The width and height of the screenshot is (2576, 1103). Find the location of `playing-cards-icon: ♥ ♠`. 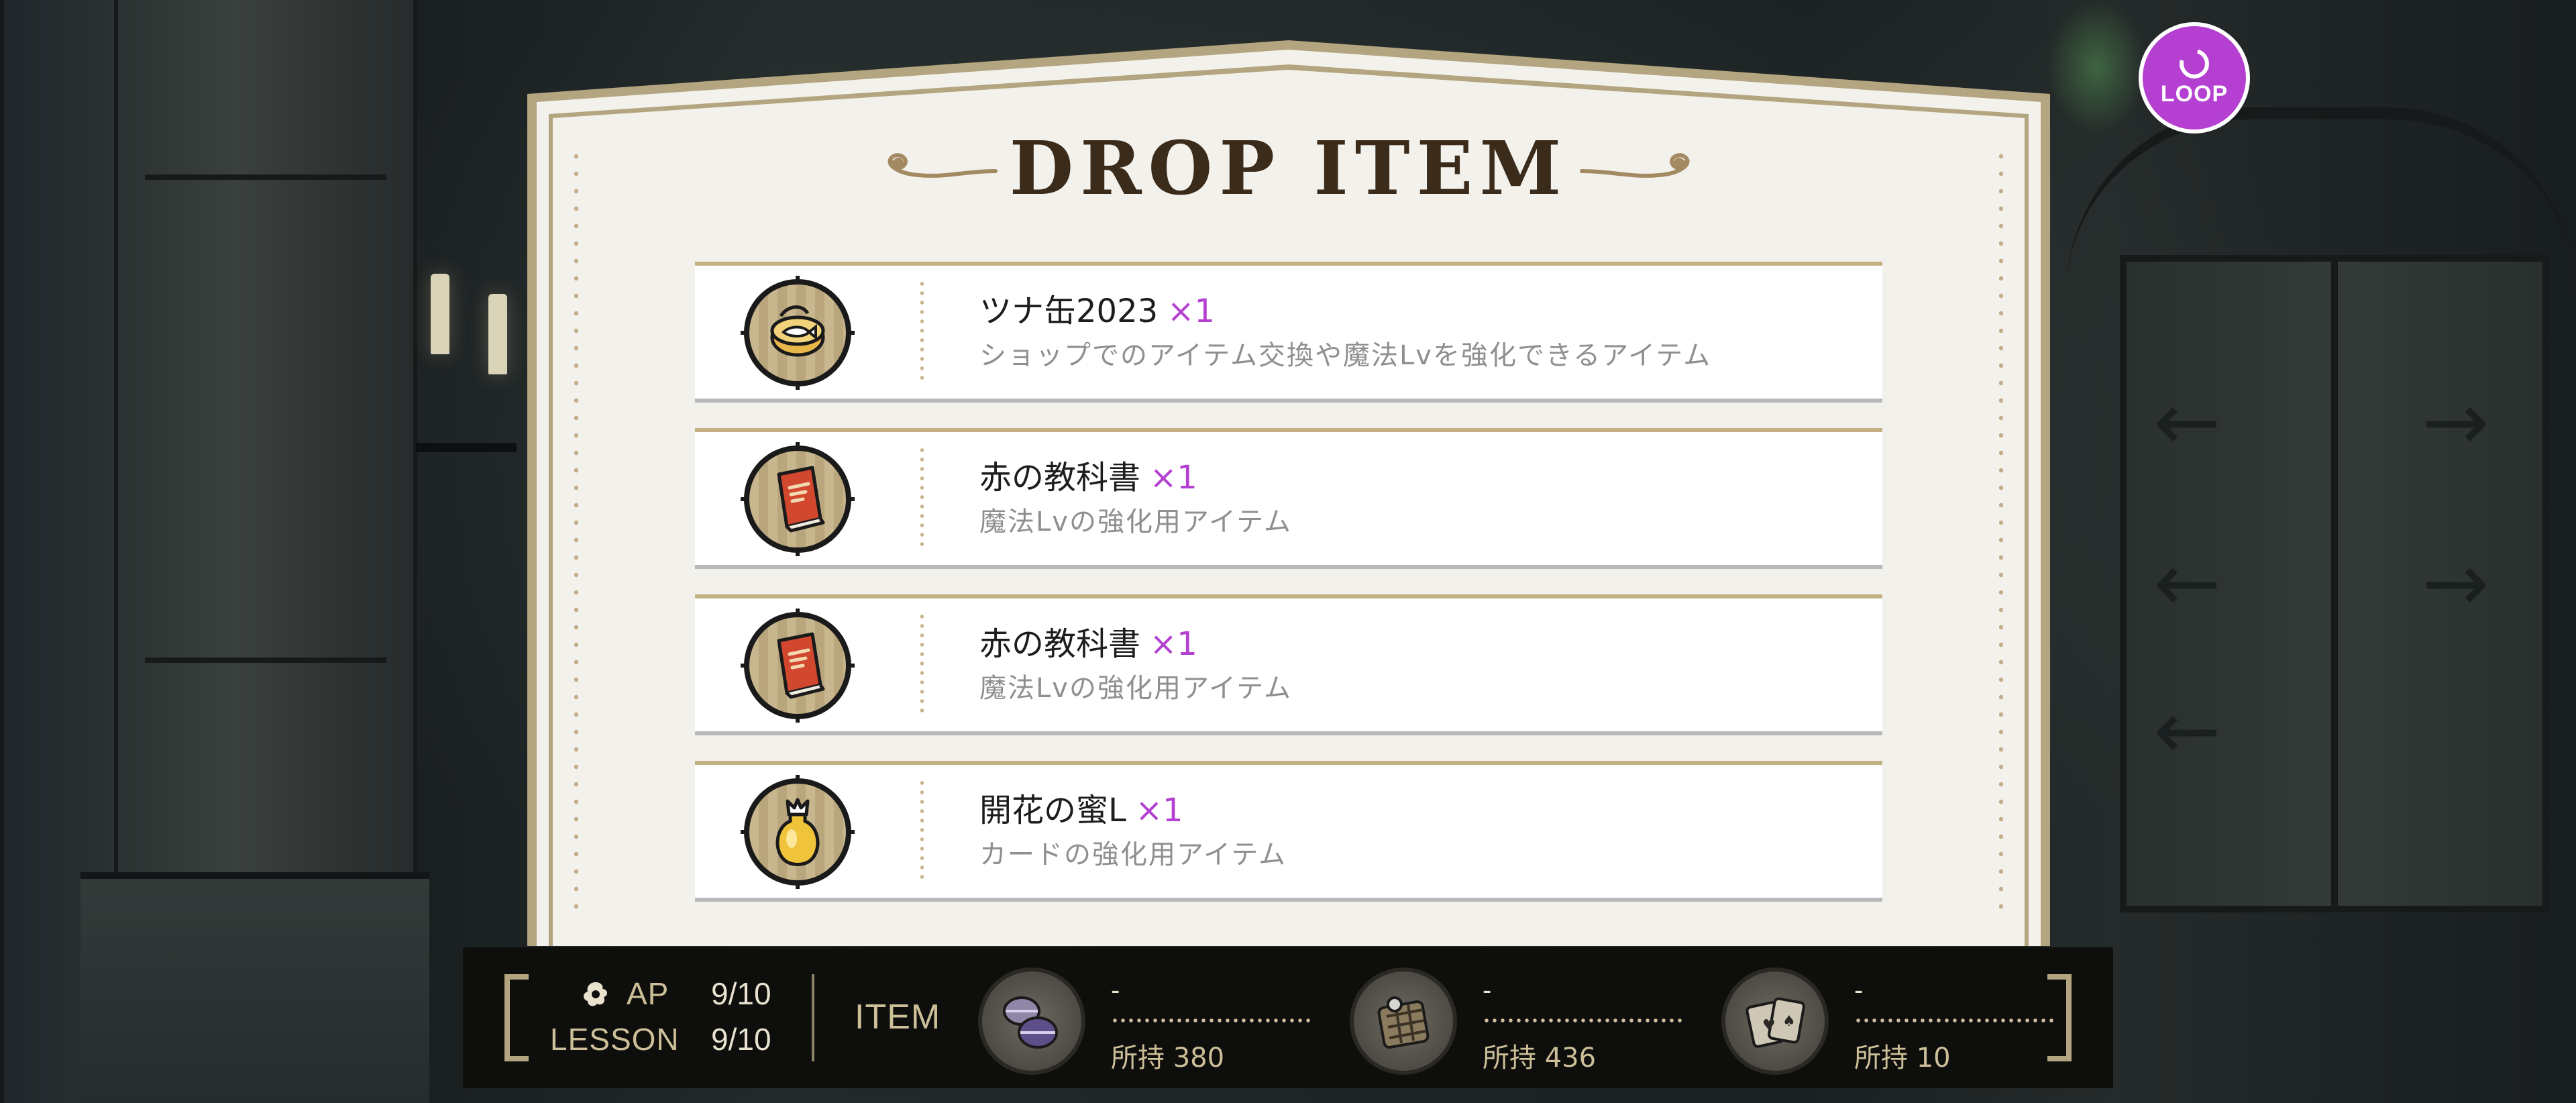

playing-cards-icon: ♥ ♠ is located at coordinates (1775, 1021).